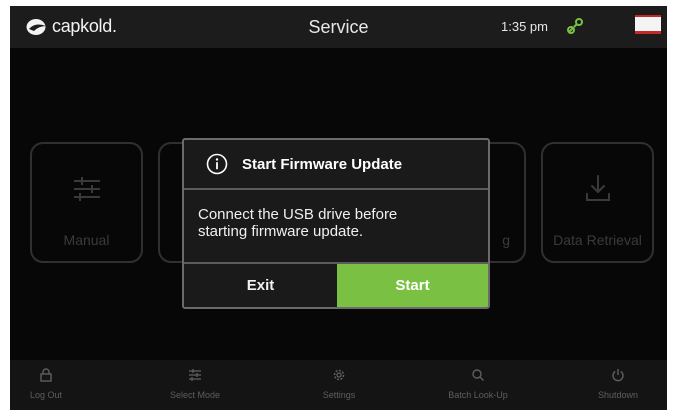 This screenshot has width=678, height=417. Describe the element at coordinates (298, 214) in the screenshot. I see `dialog-message-line-1: Connect the USB drive before` at that location.